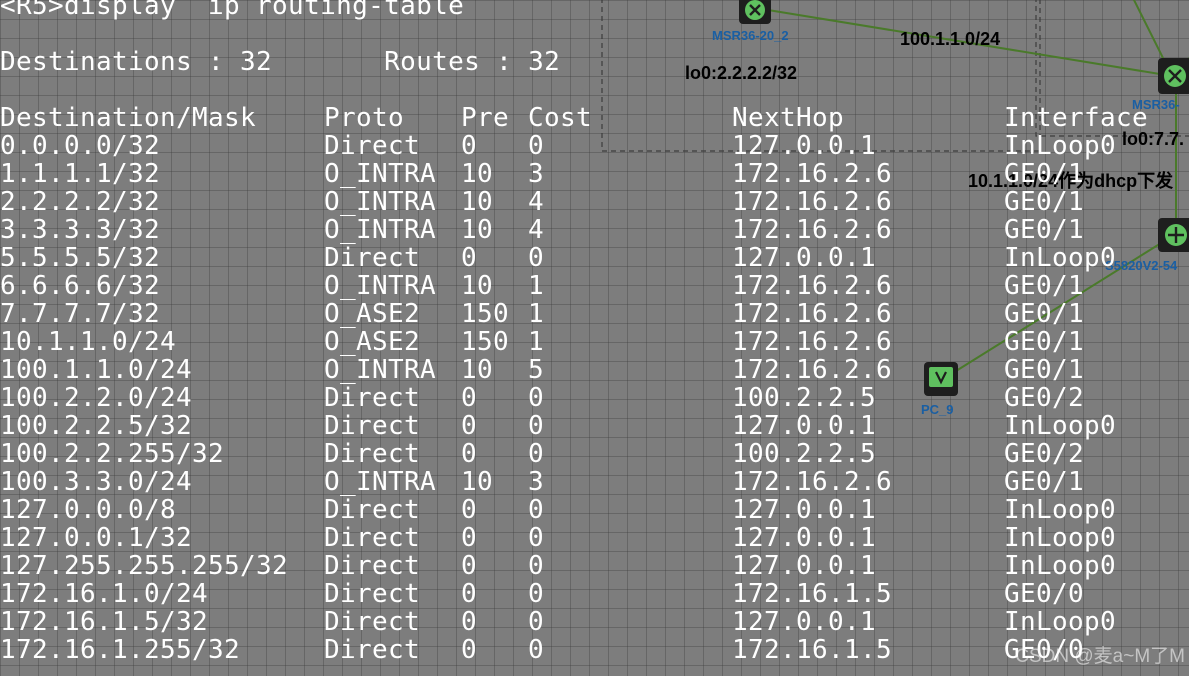 This screenshot has height=676, width=1189. What do you see at coordinates (1100, 656) in the screenshot?
I see `watermark: CSDN @麦a~M了M` at bounding box center [1100, 656].